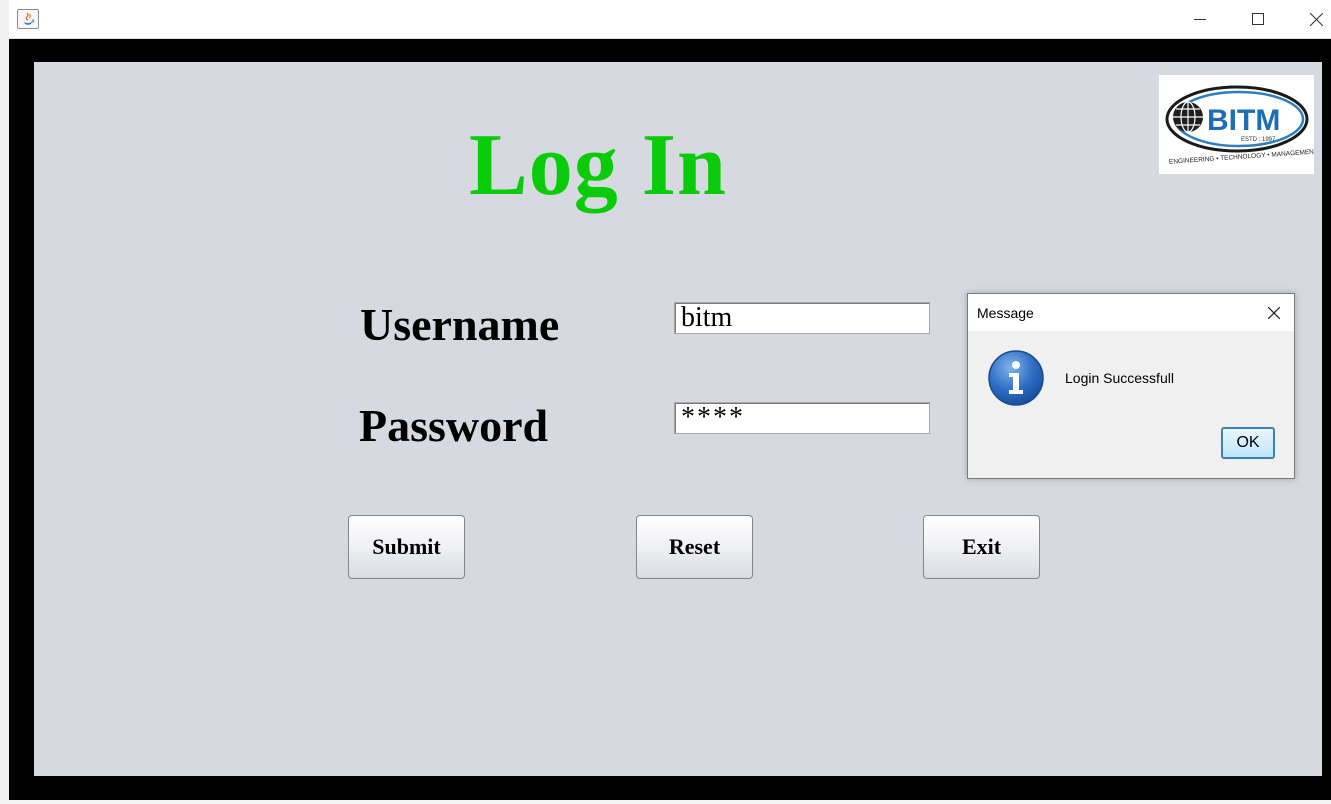 The height and width of the screenshot is (804, 1331). I want to click on close-window-button, so click(1312, 19).